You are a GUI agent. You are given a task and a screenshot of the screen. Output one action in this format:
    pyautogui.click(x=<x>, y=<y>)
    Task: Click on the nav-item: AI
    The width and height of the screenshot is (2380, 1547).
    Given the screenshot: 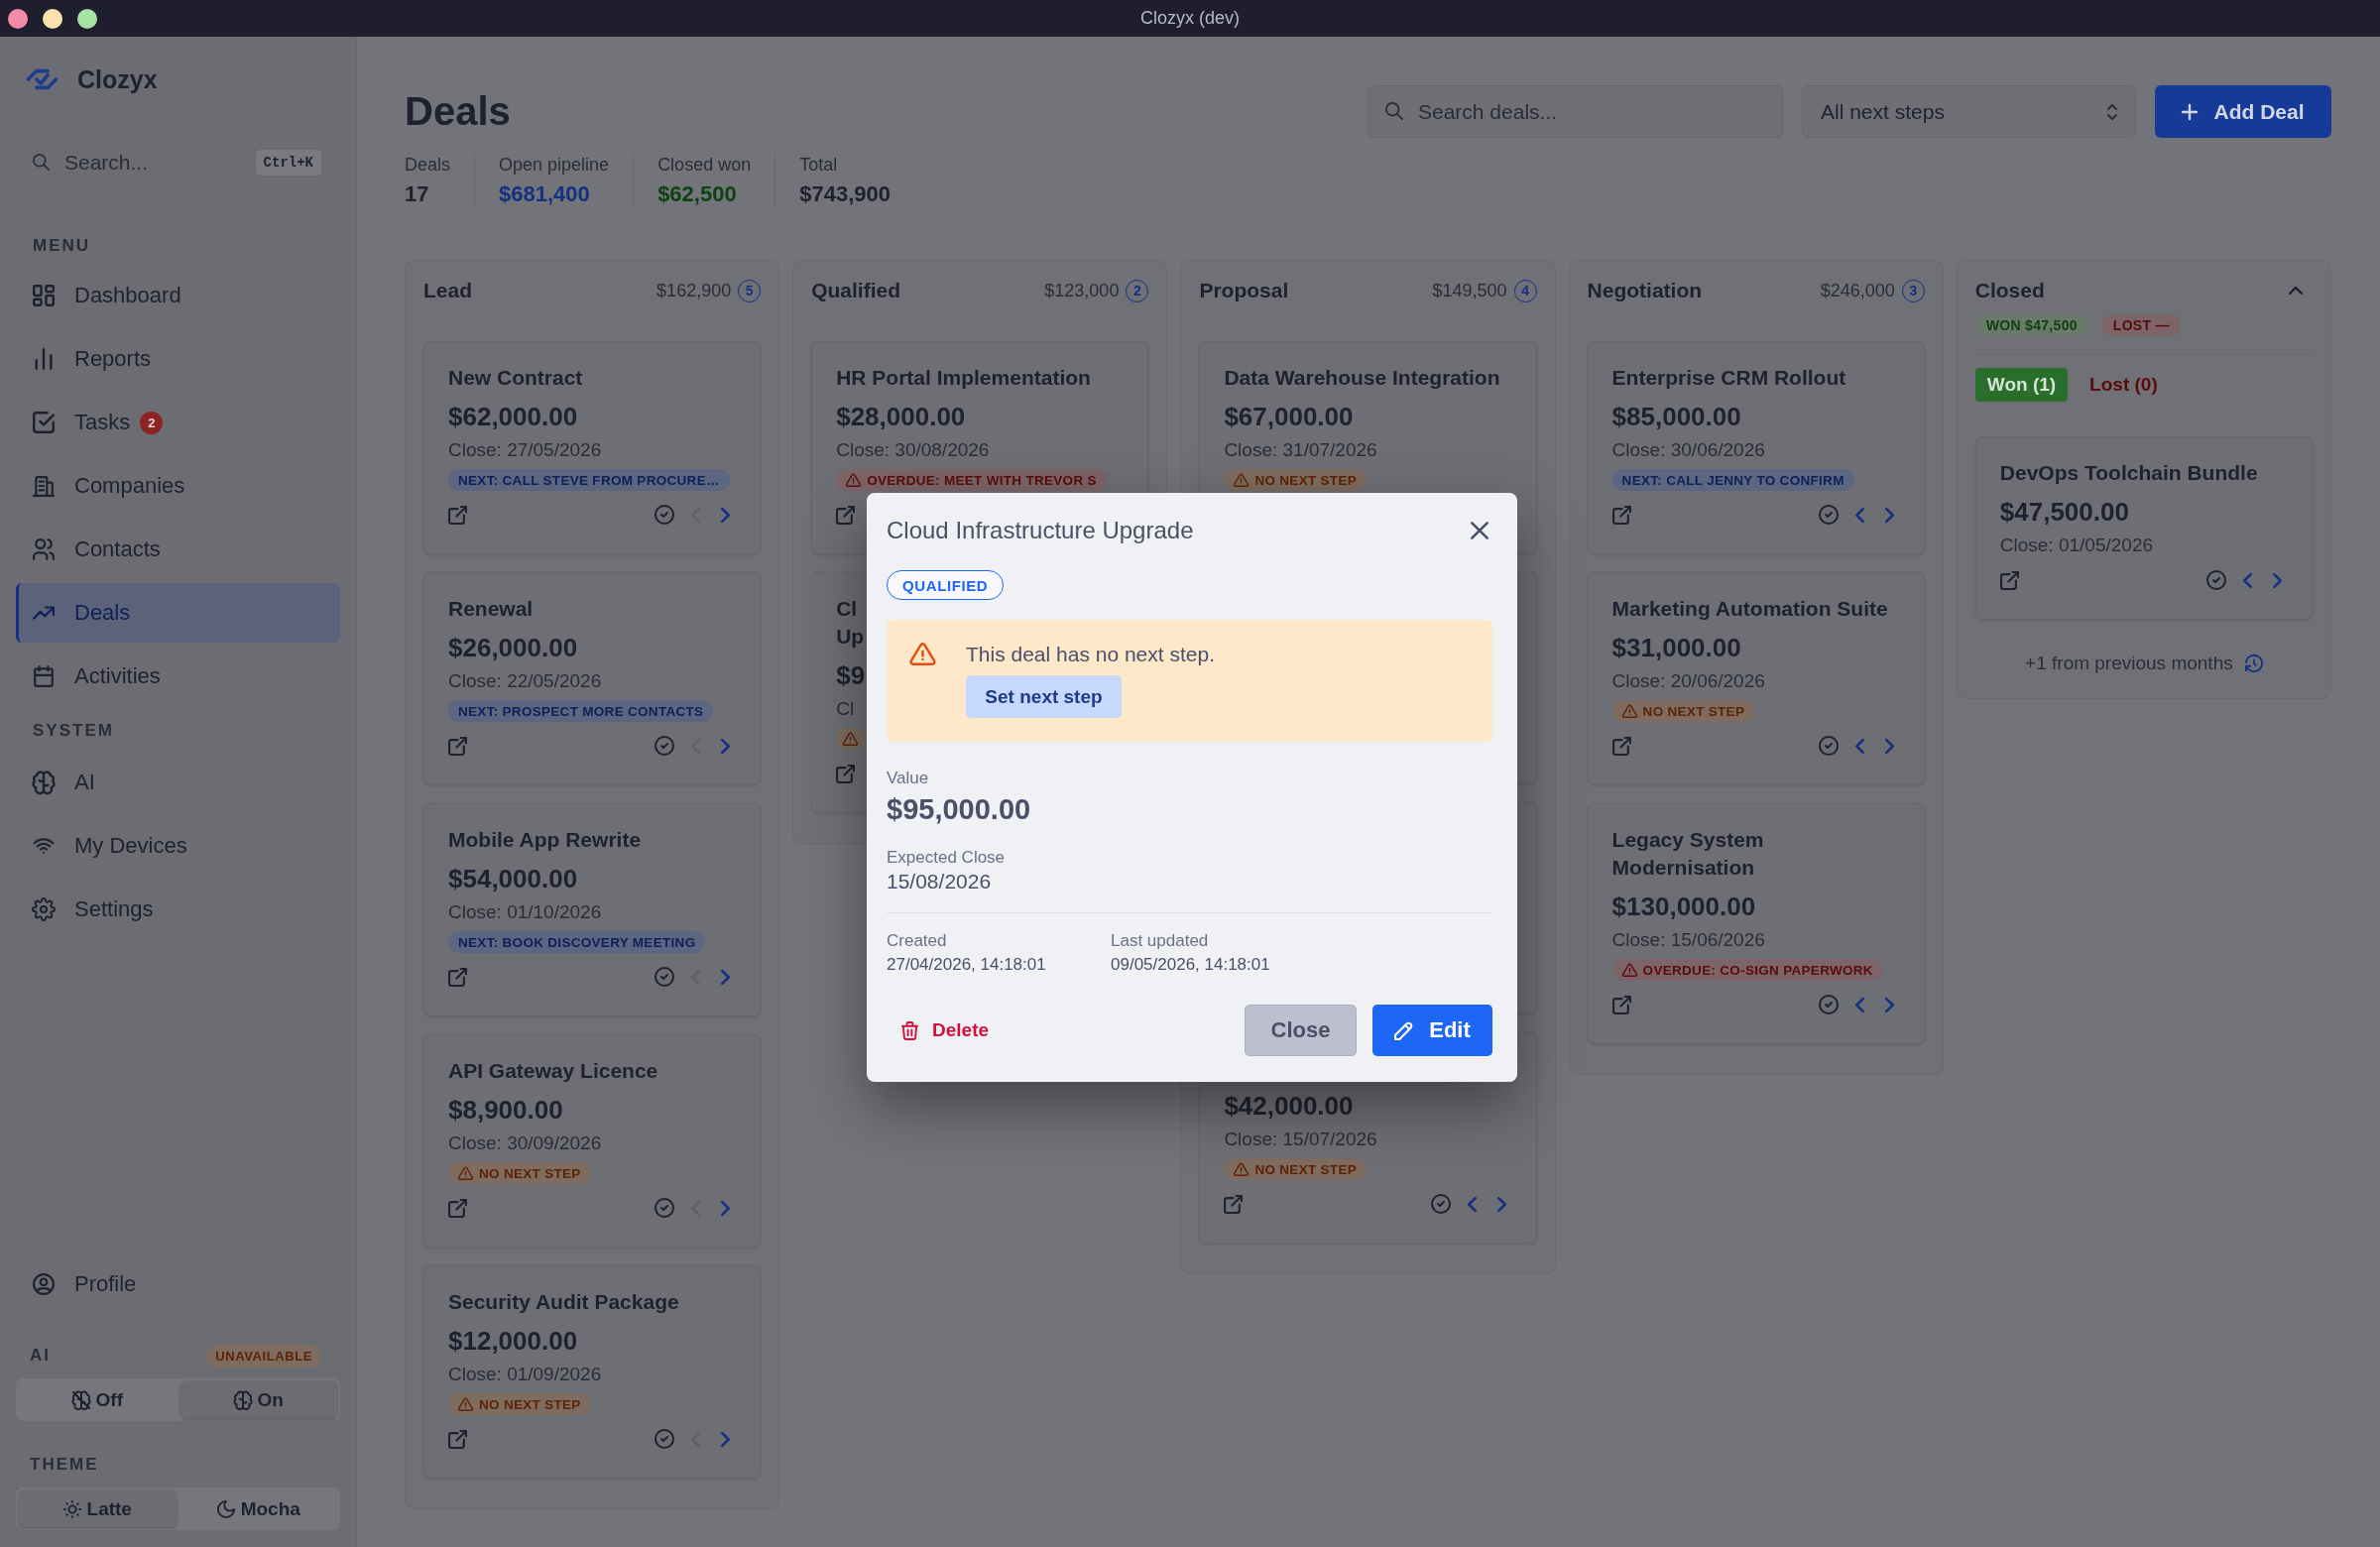 What is the action you would take?
    pyautogui.click(x=178, y=782)
    